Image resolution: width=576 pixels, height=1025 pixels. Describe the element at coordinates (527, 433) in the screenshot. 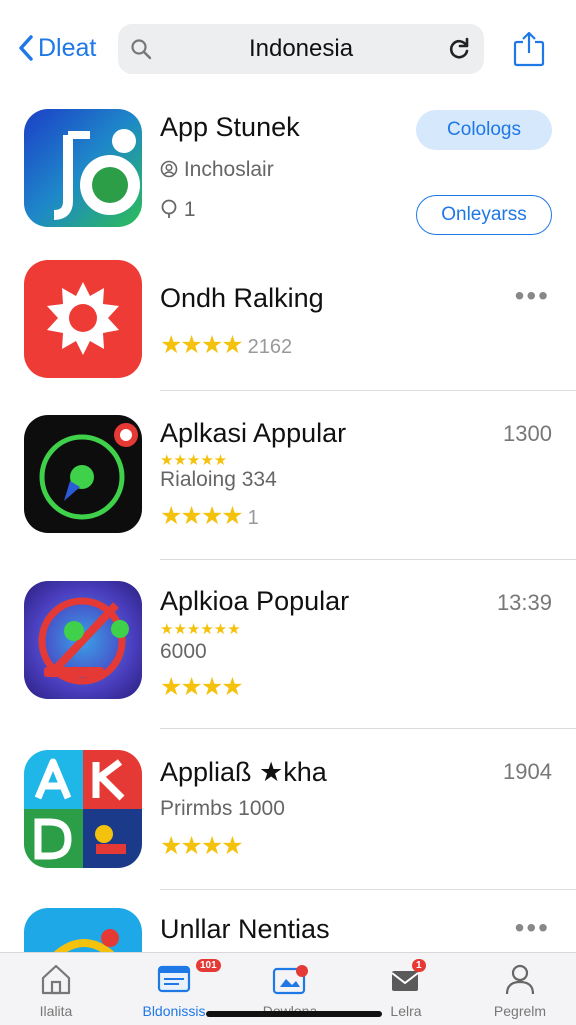

I see `app-right-value: 1300` at that location.